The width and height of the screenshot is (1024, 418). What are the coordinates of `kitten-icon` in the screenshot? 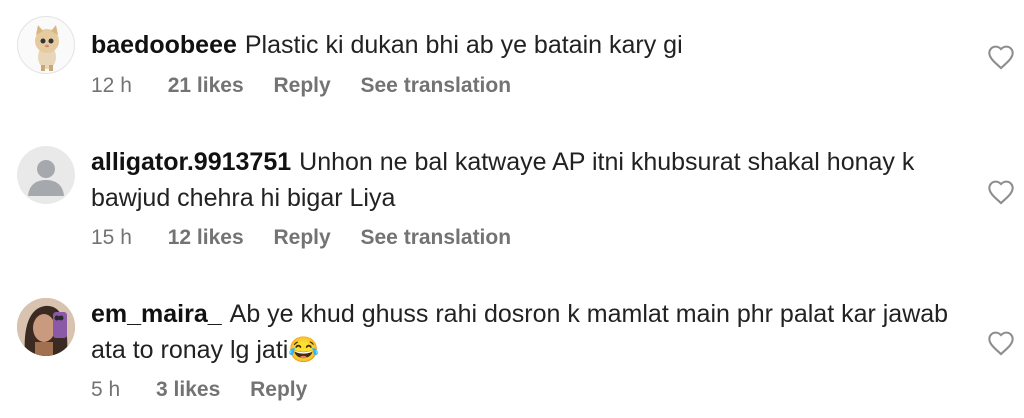 It's located at (47, 48).